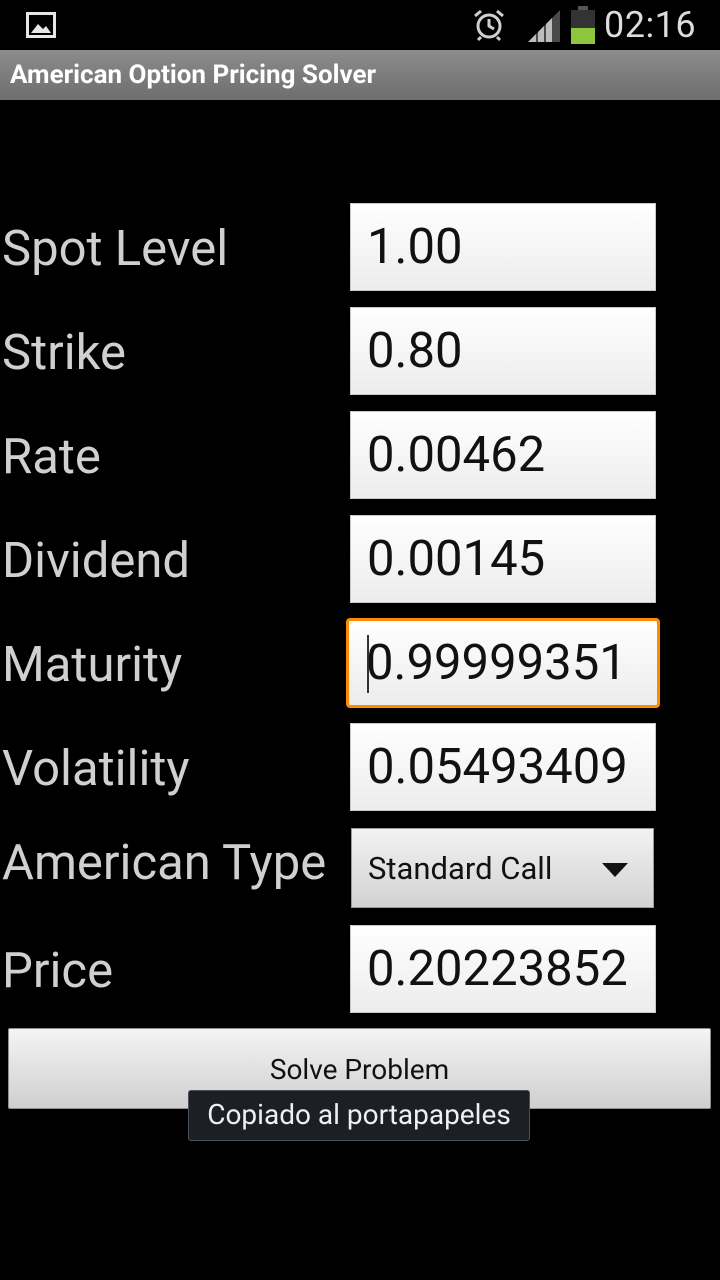 The image size is (720, 1280). Describe the element at coordinates (64, 352) in the screenshot. I see `strike-label: Strike` at that location.